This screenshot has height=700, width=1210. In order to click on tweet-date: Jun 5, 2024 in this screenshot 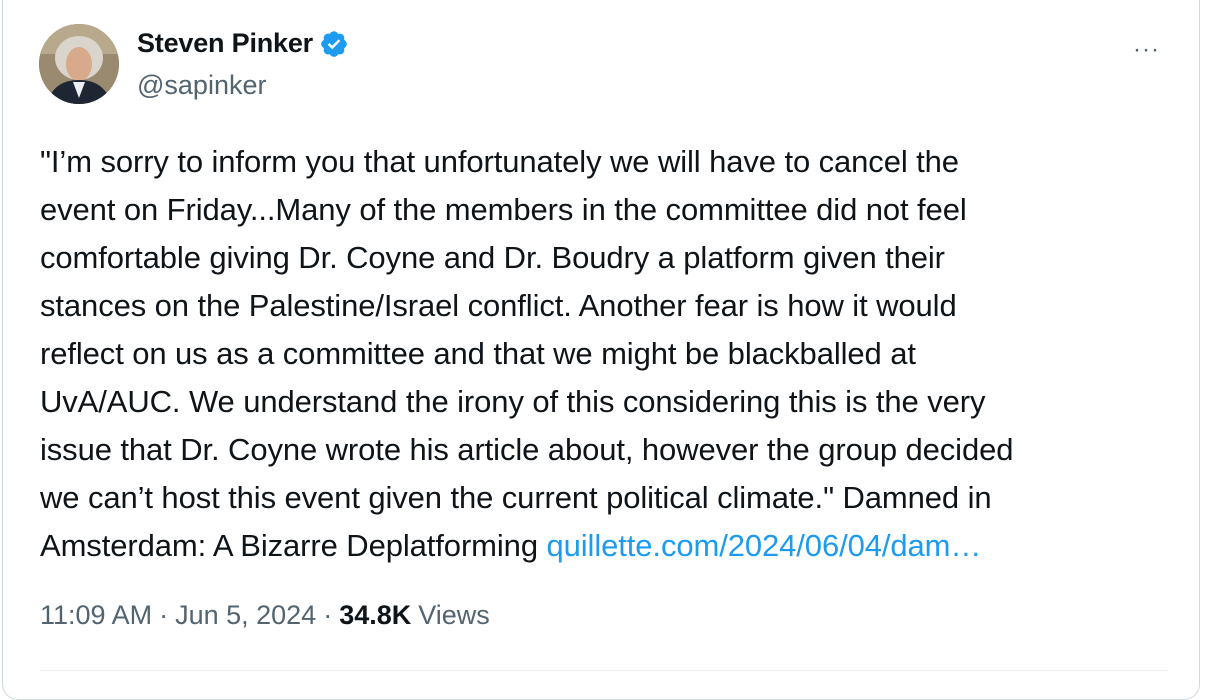, I will do `click(245, 615)`.